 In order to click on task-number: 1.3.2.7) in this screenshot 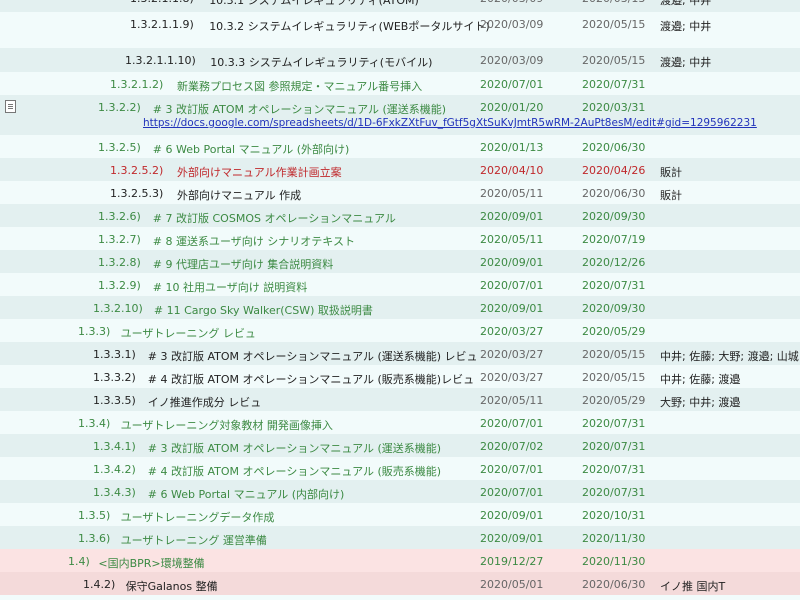, I will do `click(119, 239)`.